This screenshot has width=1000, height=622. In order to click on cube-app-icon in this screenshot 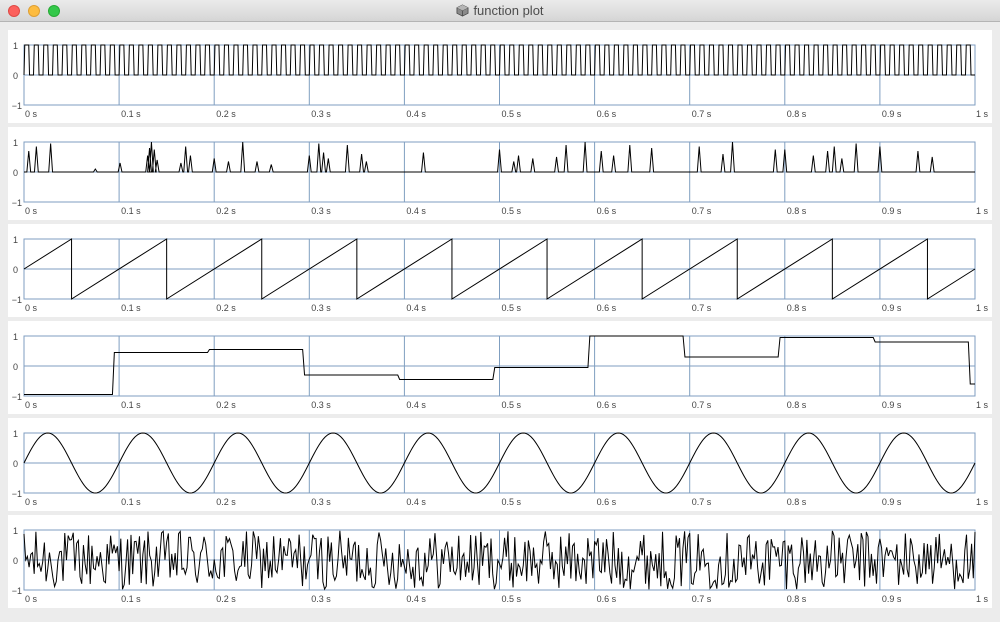, I will do `click(462, 10)`.